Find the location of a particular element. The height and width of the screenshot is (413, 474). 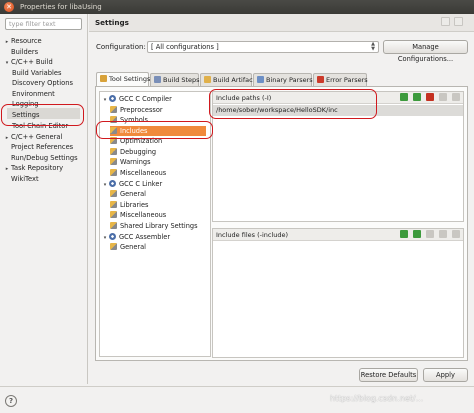

tab: Tool Settings is located at coordinates (123, 79).